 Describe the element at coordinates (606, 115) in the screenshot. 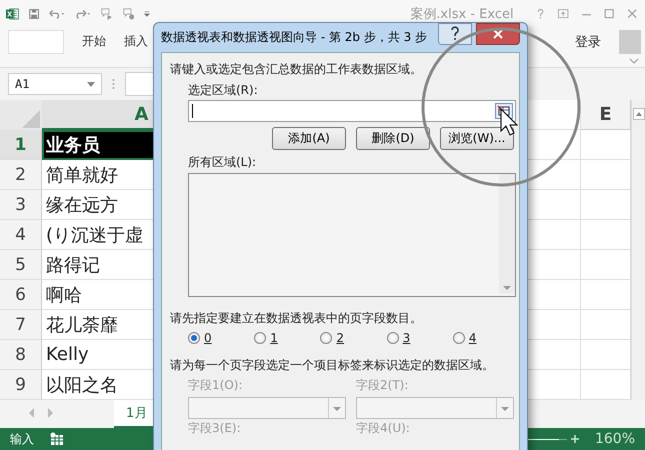

I see `column-header: E` at that location.